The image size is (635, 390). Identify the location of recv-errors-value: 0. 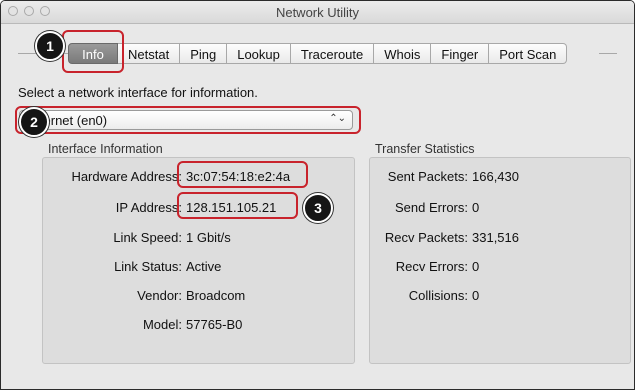
(476, 266).